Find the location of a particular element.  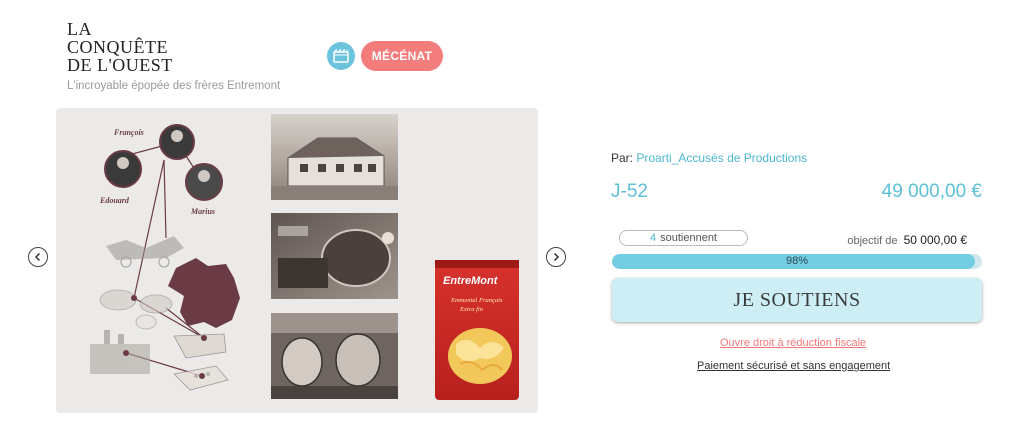

by-label: Par: is located at coordinates (622, 158).